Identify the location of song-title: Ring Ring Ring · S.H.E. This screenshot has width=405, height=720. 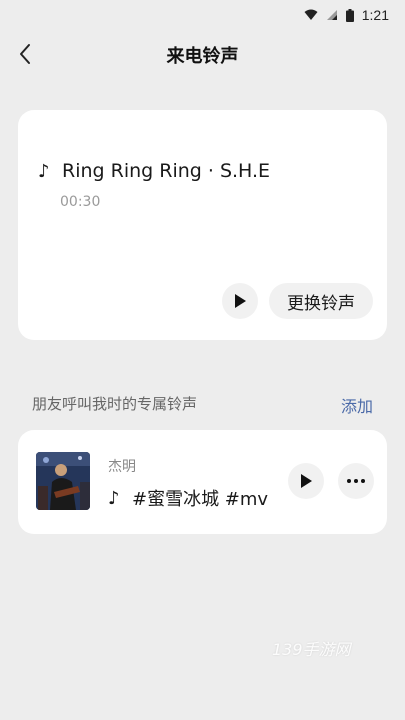
(166, 171).